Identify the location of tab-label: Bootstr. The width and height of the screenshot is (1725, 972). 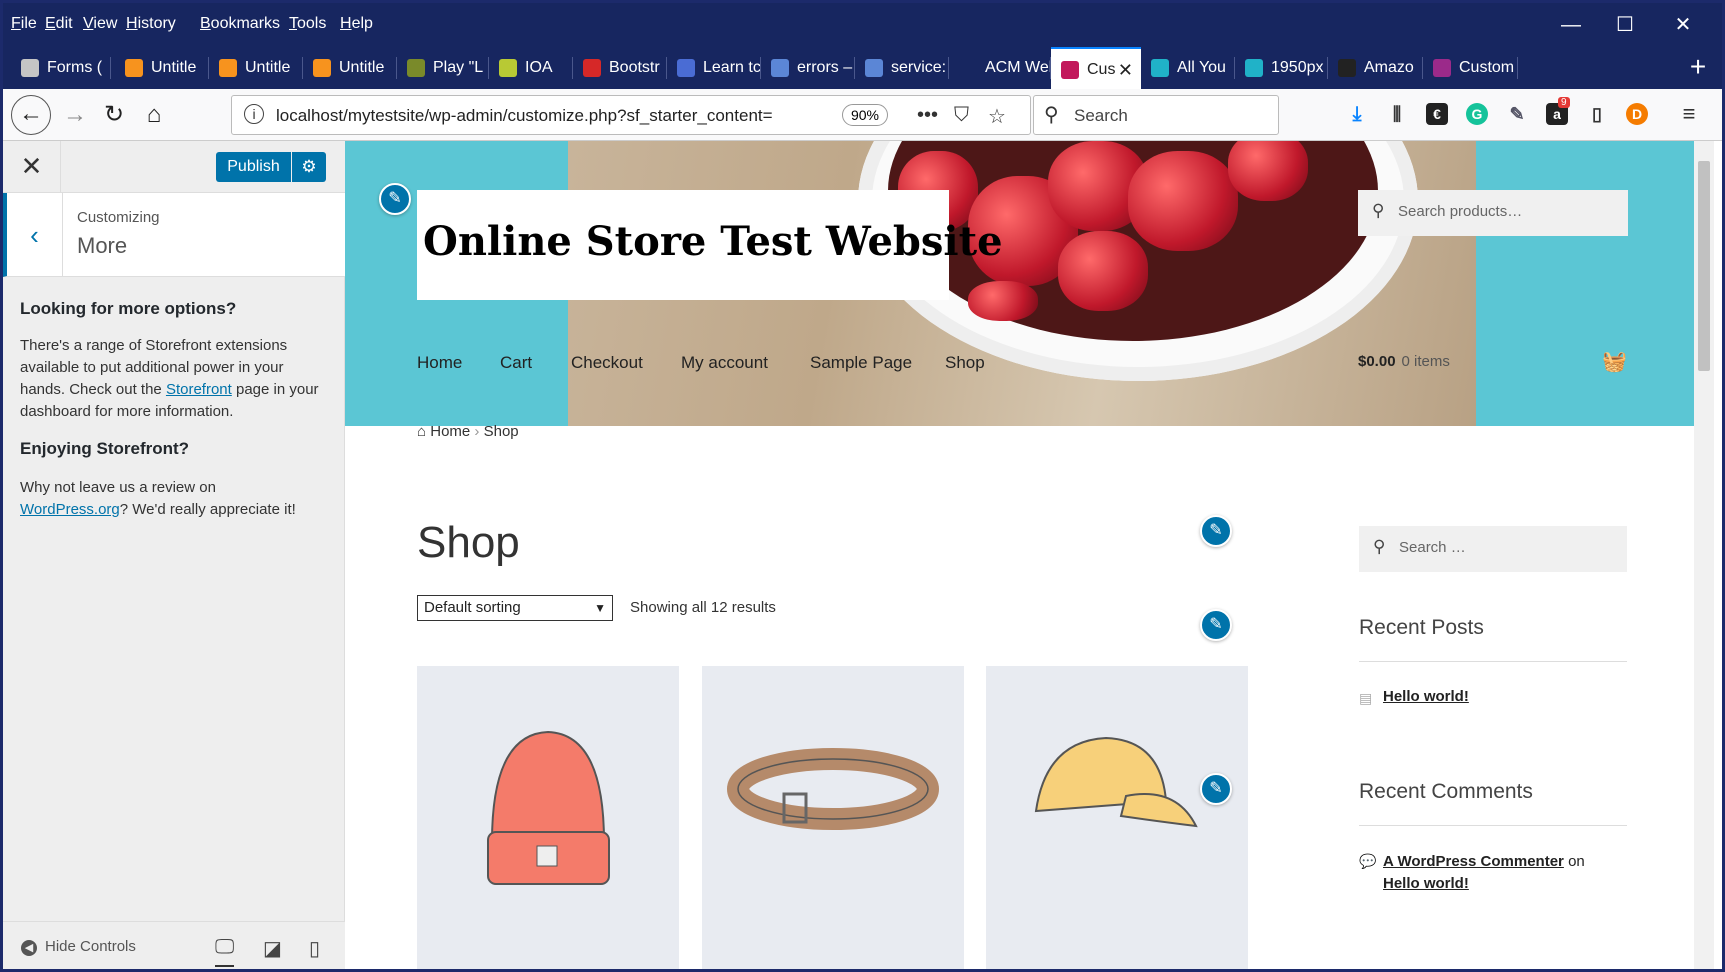
(634, 67).